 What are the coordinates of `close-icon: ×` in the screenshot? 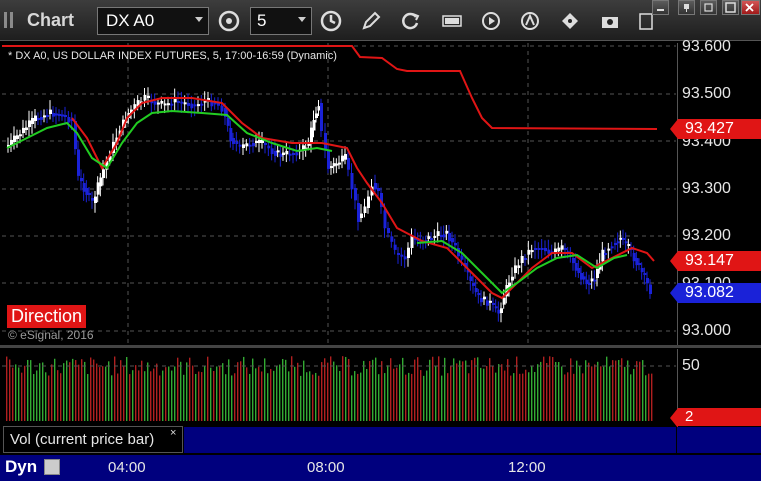 It's located at (173, 433).